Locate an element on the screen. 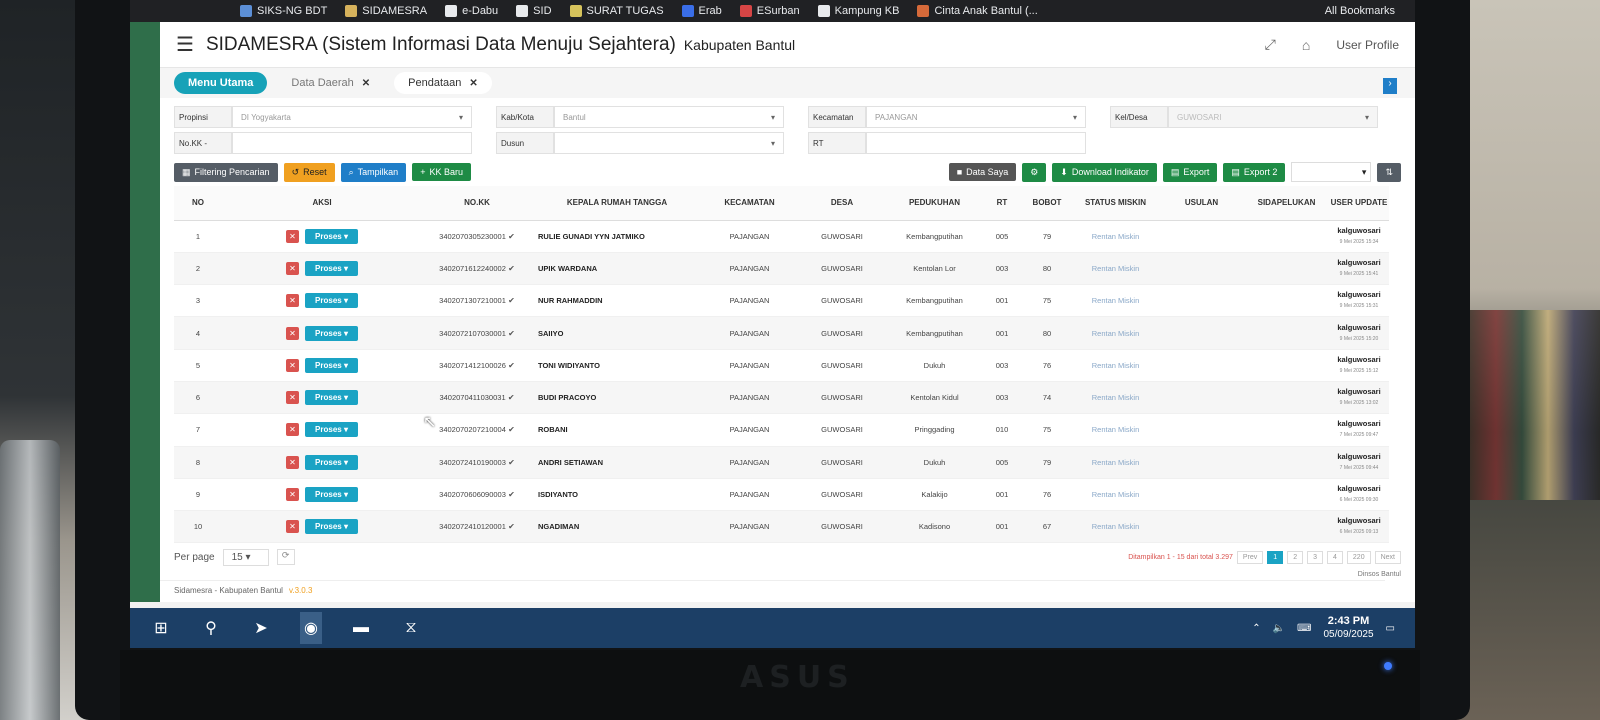  page-button: 3 is located at coordinates (1315, 557).